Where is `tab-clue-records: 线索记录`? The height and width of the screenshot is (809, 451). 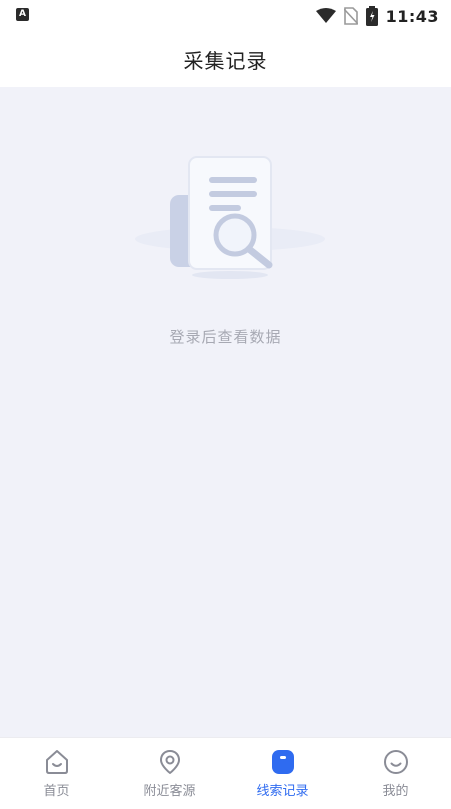 tab-clue-records: 线索记录 is located at coordinates (282, 773).